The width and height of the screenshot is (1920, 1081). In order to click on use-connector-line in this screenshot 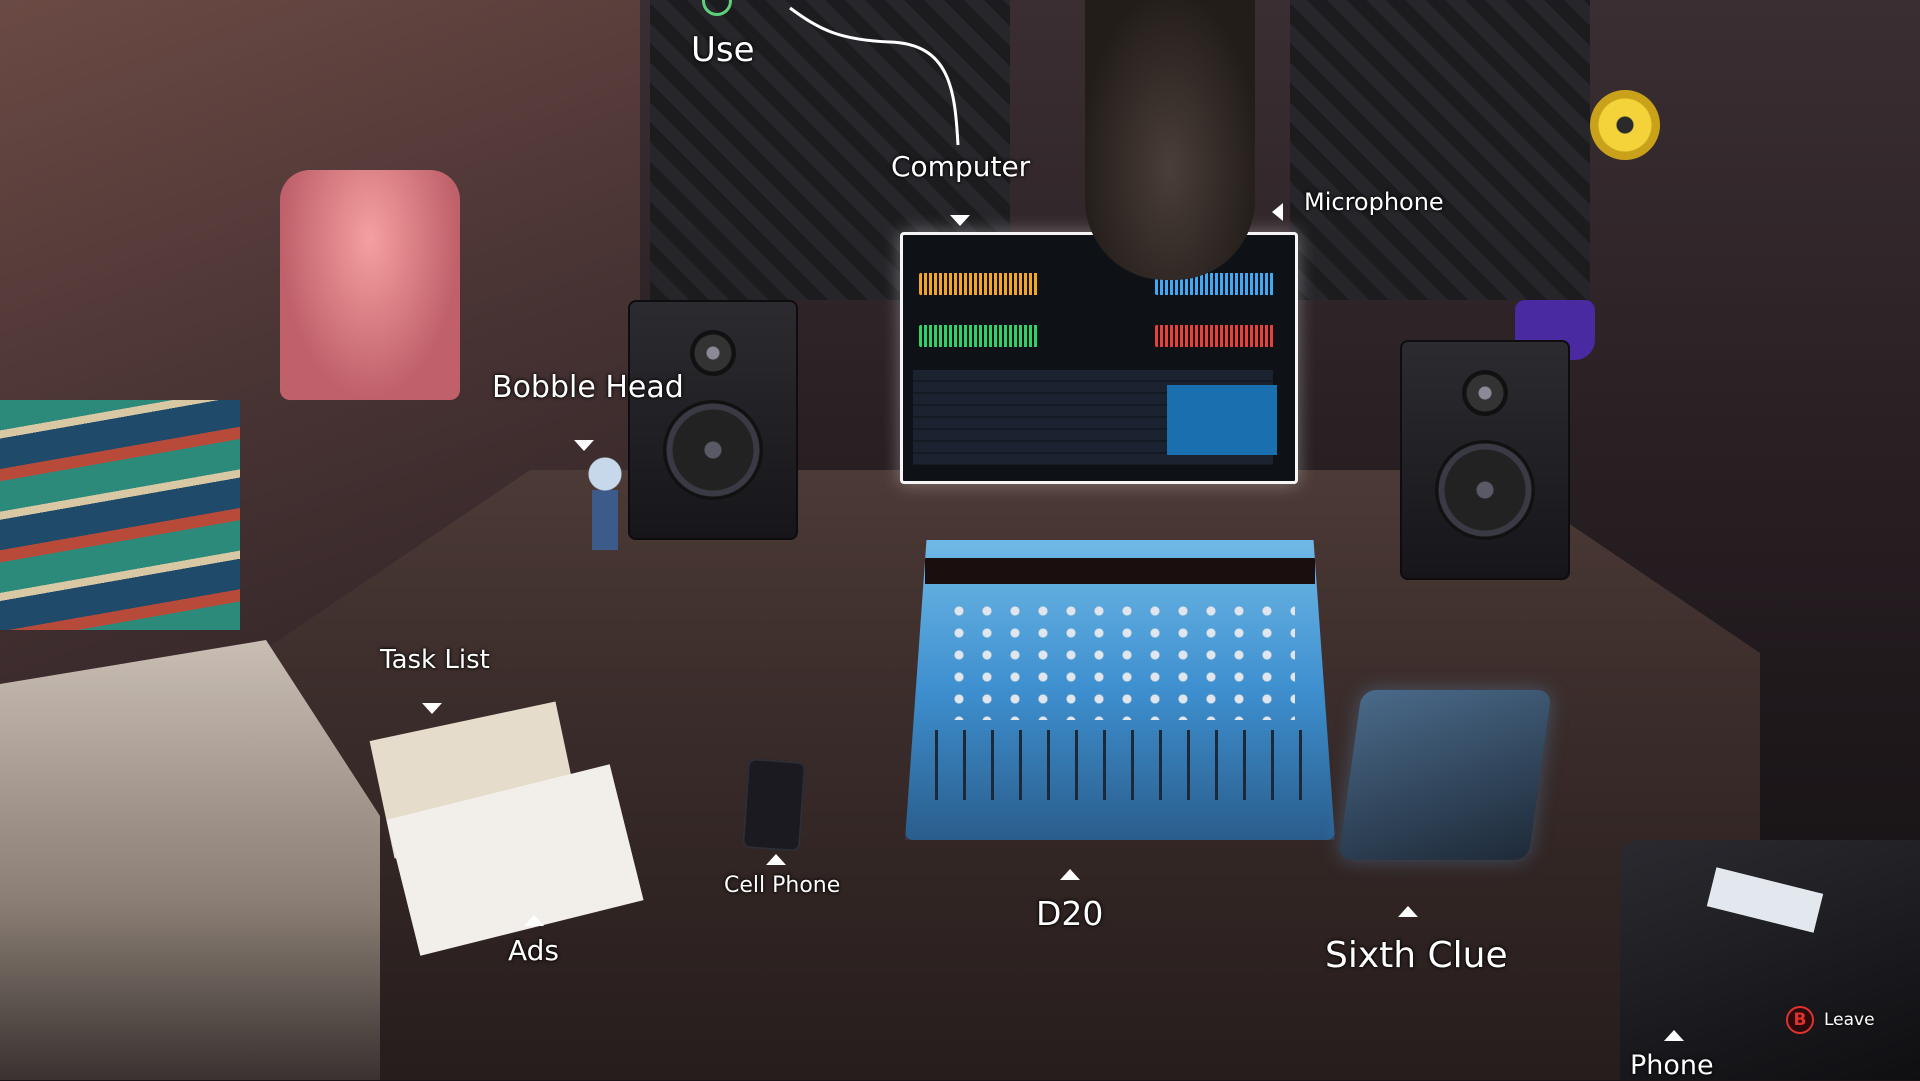, I will do `click(874, 76)`.